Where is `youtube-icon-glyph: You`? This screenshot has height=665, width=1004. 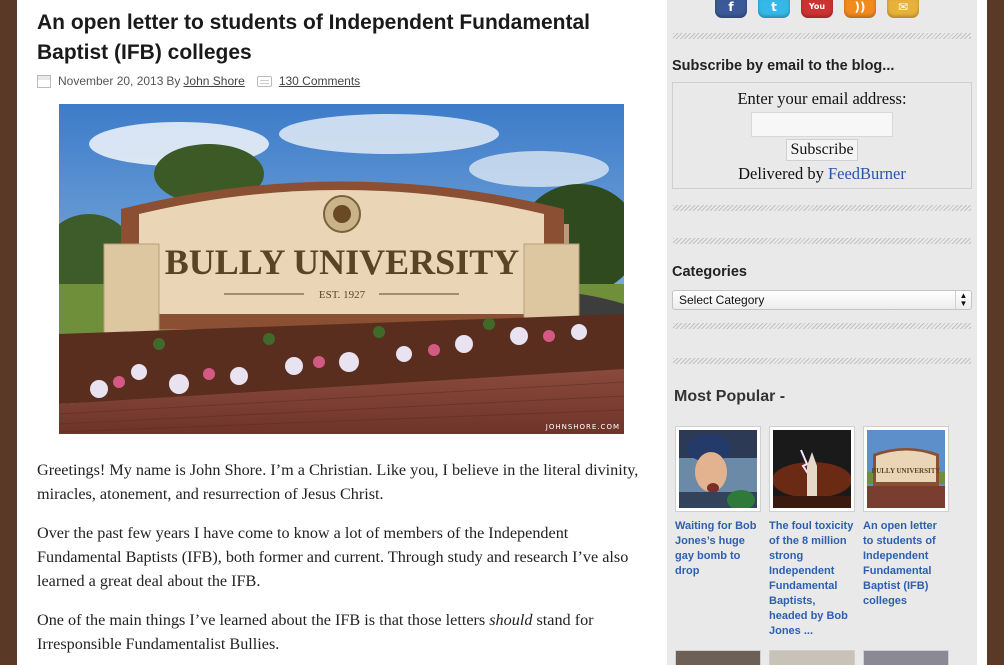
youtube-icon-glyph: You is located at coordinates (817, 6).